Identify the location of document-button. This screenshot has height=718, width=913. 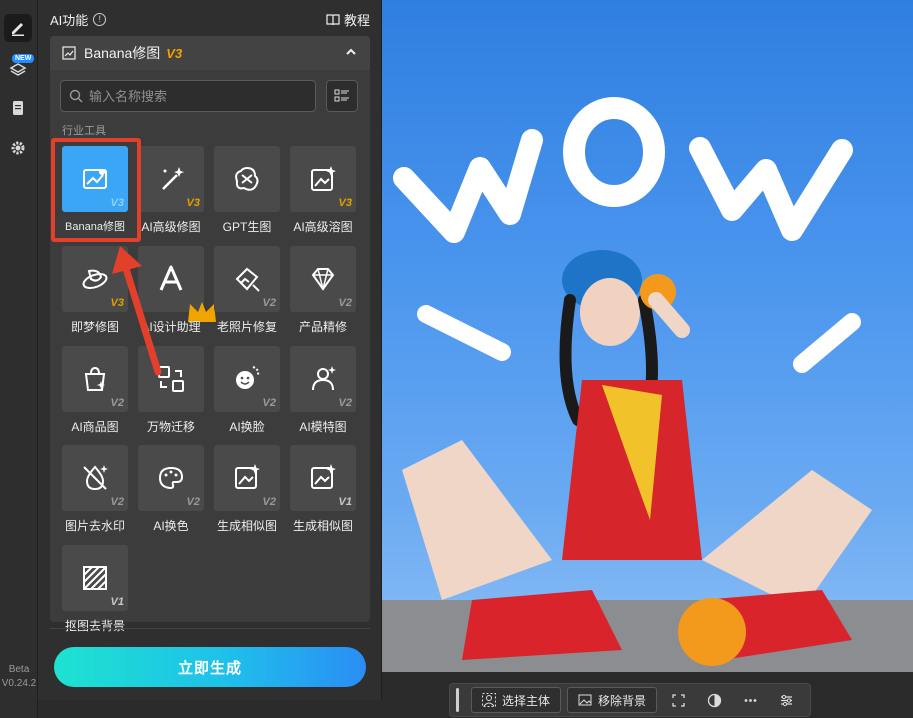
(18, 108).